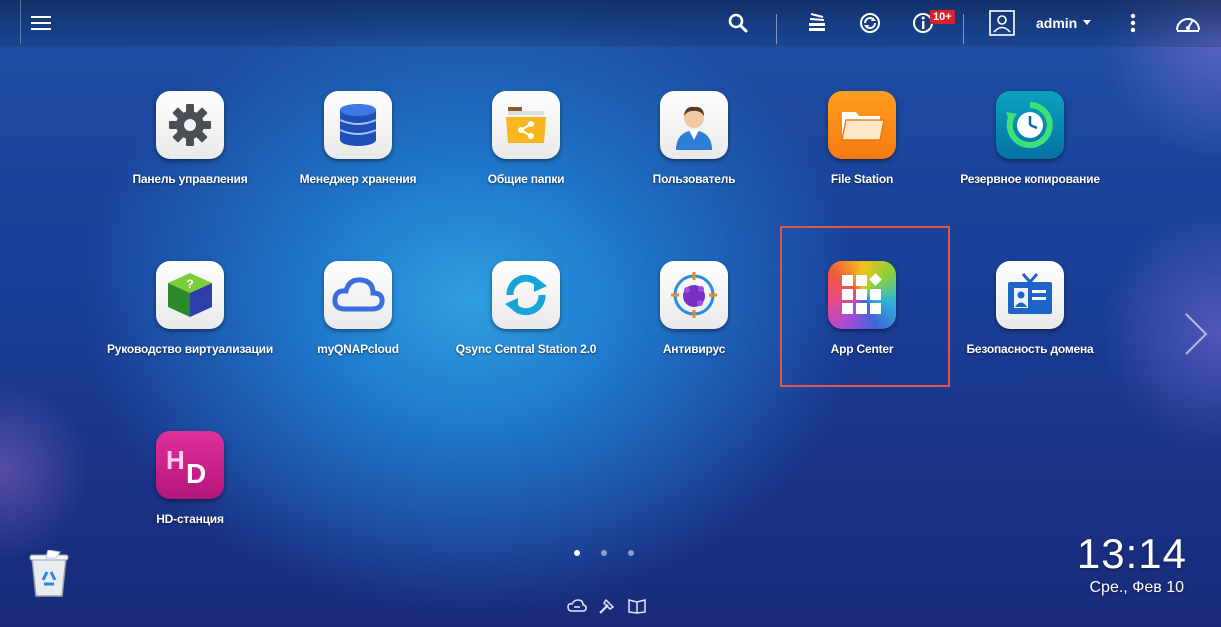 Image resolution: width=1221 pixels, height=627 pixels. Describe the element at coordinates (1030, 349) in the screenshot. I see `app-label: Безопасность домена` at that location.